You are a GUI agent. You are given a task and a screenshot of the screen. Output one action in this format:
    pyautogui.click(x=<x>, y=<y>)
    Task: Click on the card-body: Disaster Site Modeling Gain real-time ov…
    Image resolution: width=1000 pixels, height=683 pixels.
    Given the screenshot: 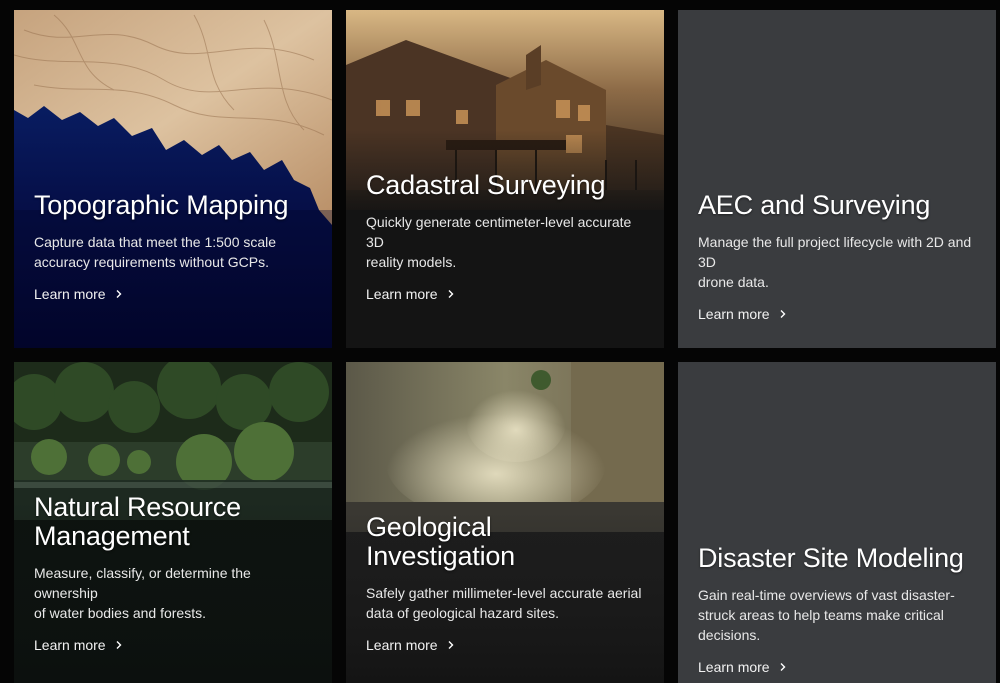 What is the action you would take?
    pyautogui.click(x=839, y=610)
    